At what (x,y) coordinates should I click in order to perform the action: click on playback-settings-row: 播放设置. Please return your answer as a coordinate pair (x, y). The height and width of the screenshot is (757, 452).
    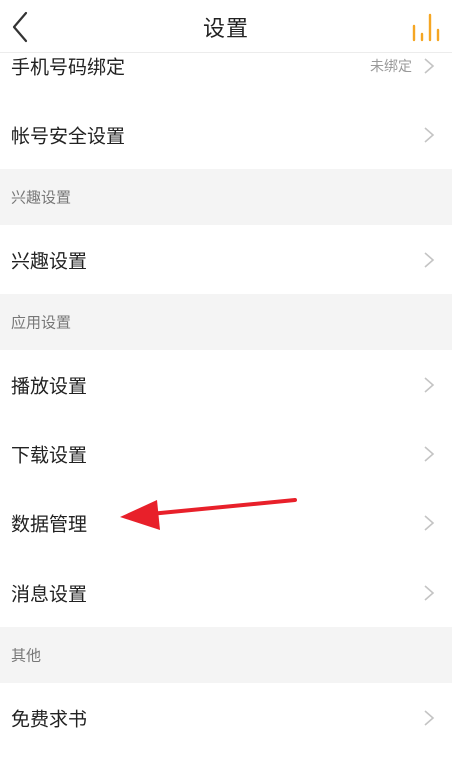
    Looking at the image, I should click on (226, 384).